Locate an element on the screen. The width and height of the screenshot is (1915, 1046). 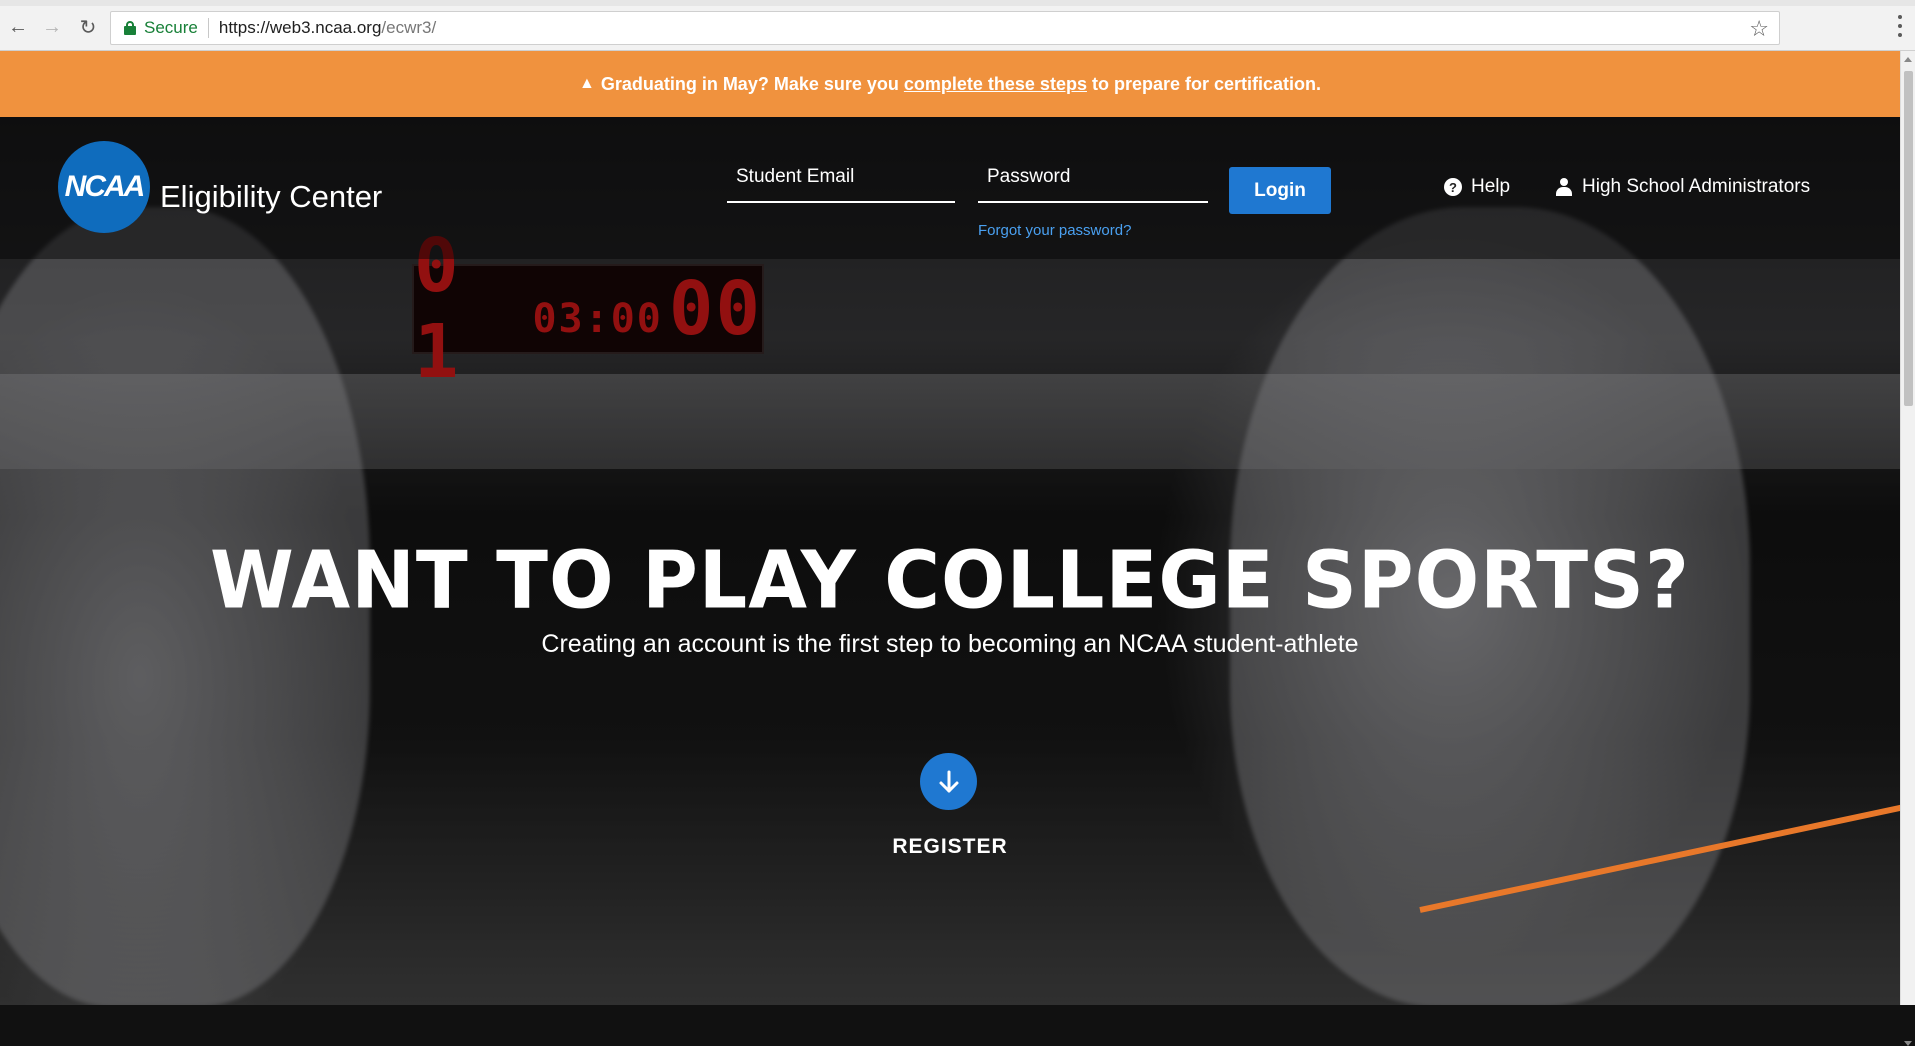
high-school-admins-link: High School Administrators is located at coordinates (1683, 187).